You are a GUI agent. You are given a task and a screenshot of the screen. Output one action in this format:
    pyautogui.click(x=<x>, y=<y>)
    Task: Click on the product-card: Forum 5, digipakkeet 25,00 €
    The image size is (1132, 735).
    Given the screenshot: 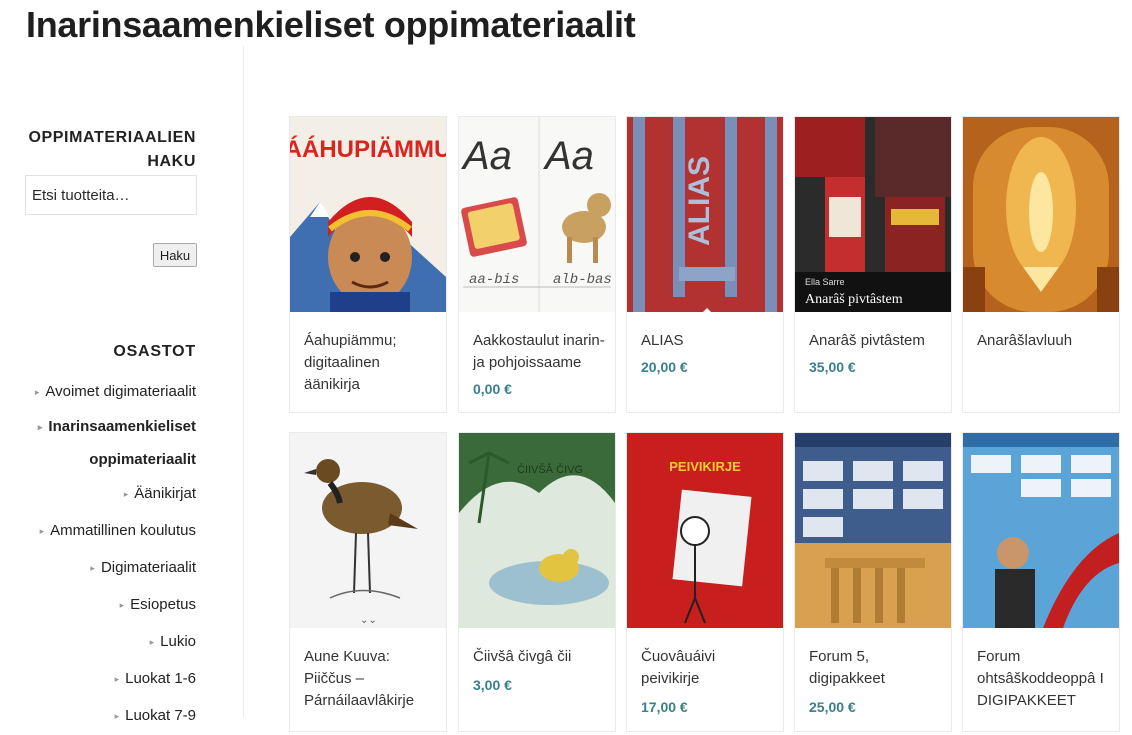 What is the action you would take?
    pyautogui.click(x=873, y=582)
    